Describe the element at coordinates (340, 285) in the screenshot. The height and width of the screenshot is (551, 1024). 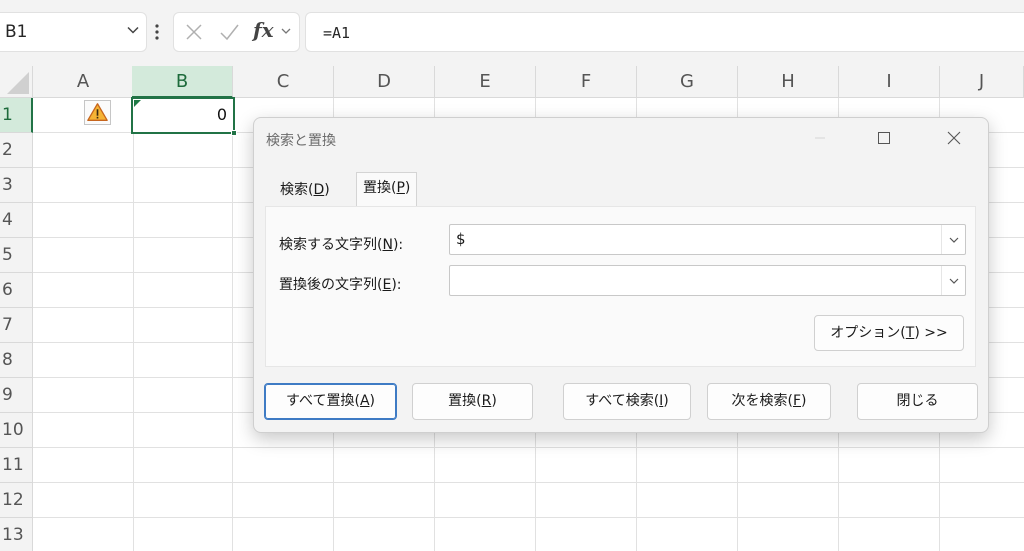
I see `replace-with-label: 置換後の文字列(E):` at that location.